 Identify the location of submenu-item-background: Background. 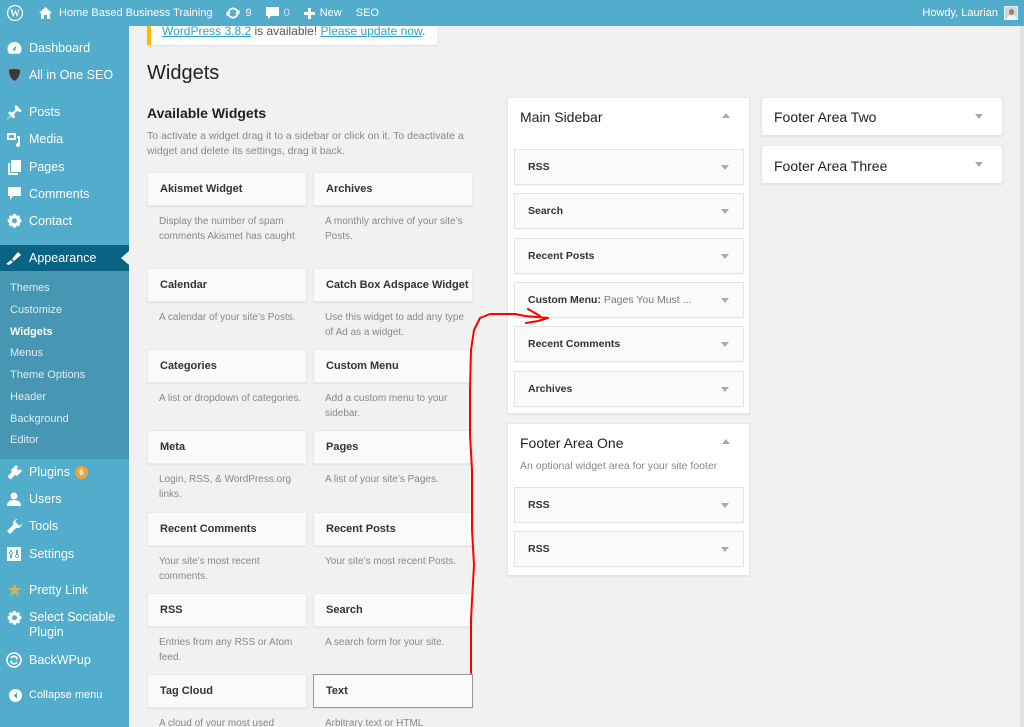
(39, 419).